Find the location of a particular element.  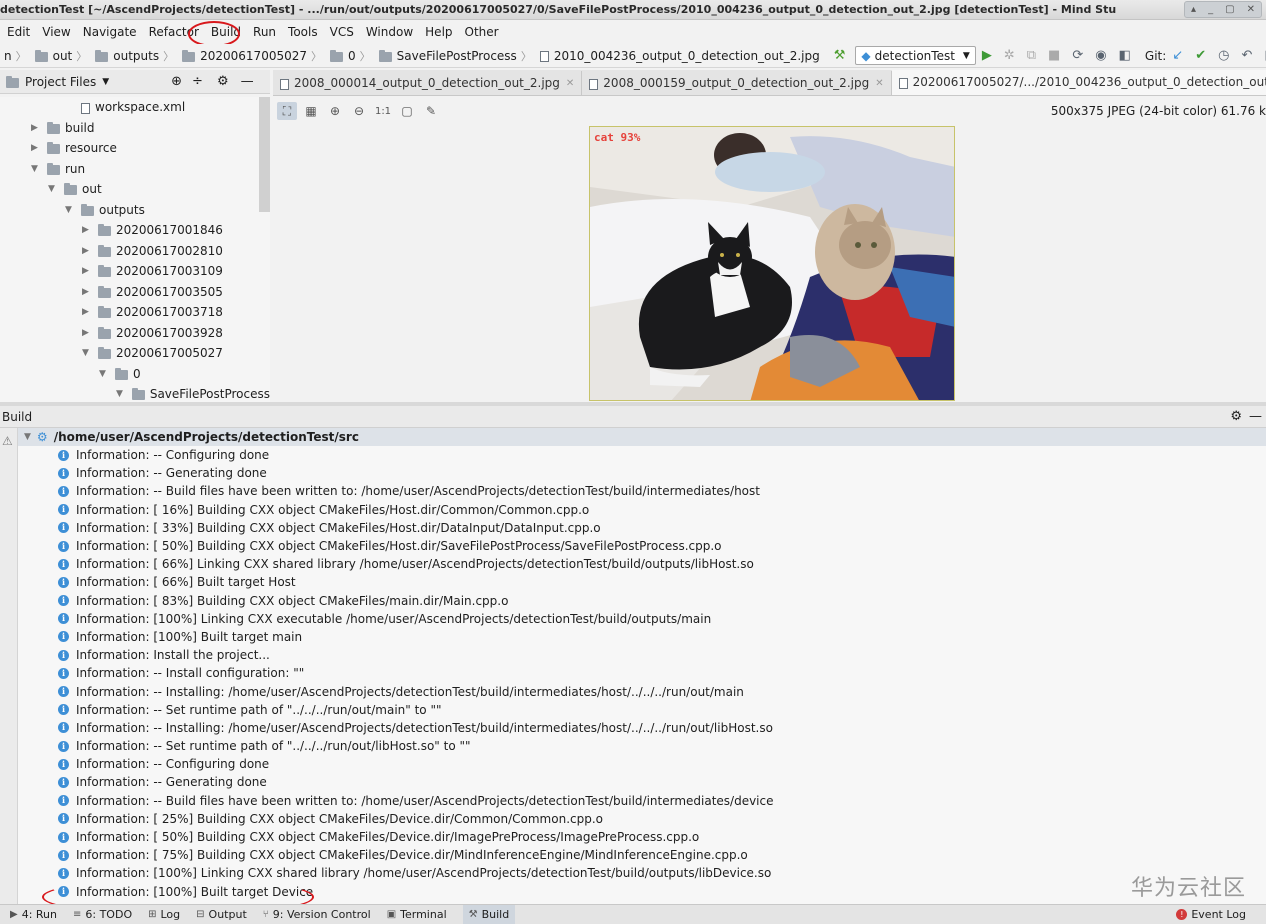

tool-window-6-todo: ≡ 6: TODO is located at coordinates (102, 914).